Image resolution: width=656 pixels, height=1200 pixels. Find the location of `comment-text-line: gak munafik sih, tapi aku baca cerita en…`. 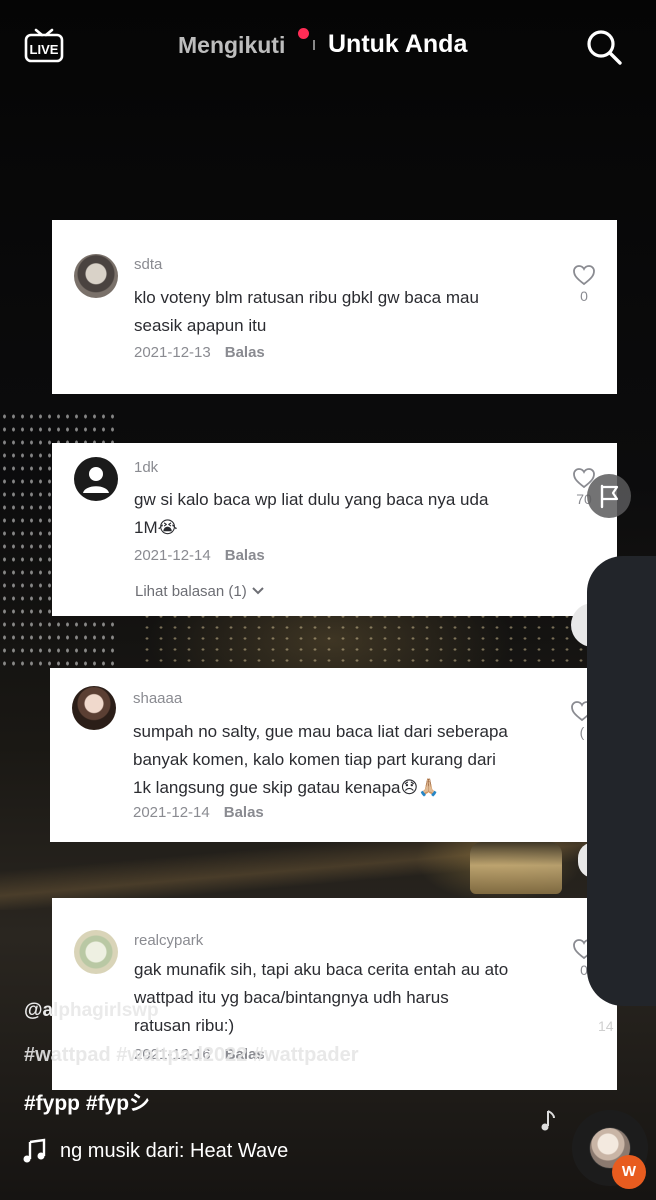

comment-text-line: gak munafik sih, tapi aku baca cerita en… is located at coordinates (321, 969).